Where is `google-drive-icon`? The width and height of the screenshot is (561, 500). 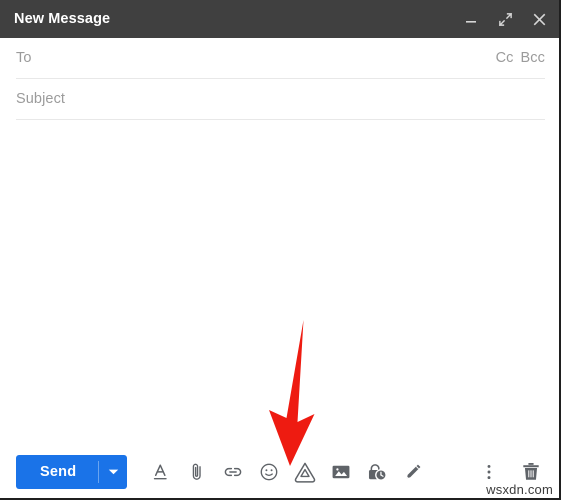
google-drive-icon is located at coordinates (305, 472).